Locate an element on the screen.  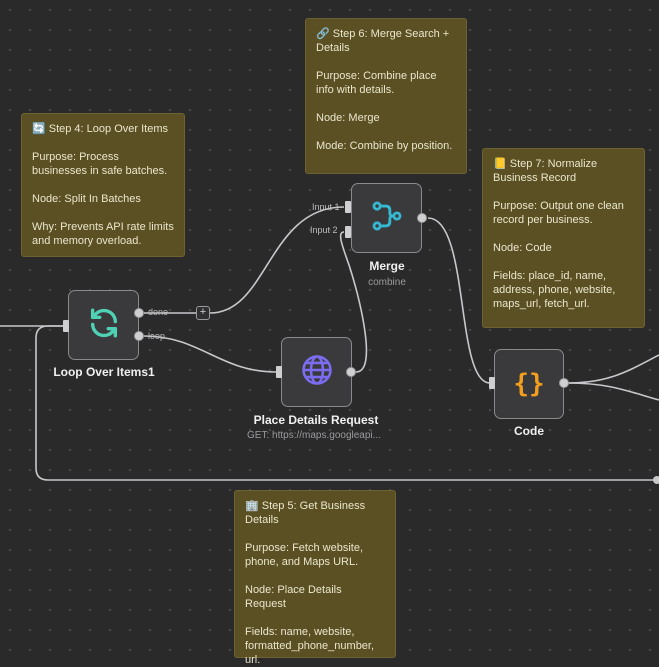
node-merge is located at coordinates (386, 218).